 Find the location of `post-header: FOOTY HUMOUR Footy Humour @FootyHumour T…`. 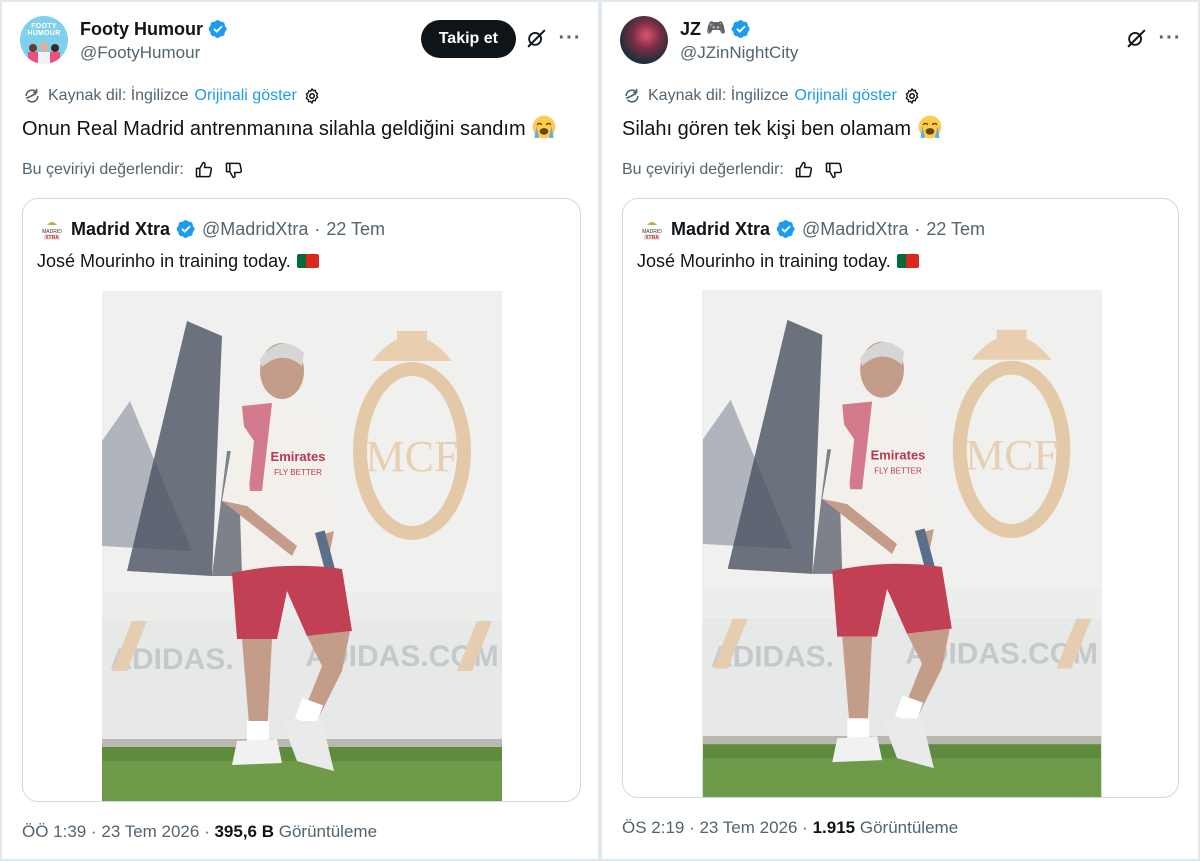

post-header: FOOTY HUMOUR Footy Humour @FootyHumour T… is located at coordinates (302, 43).